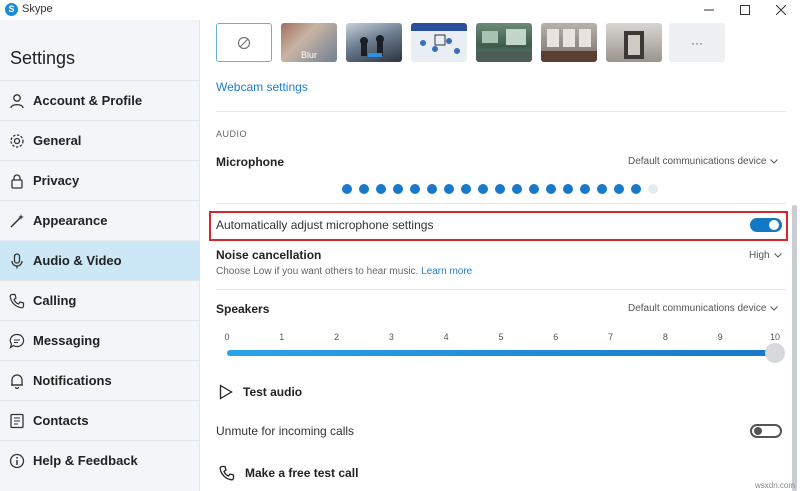 Image resolution: width=800 pixels, height=491 pixels. What do you see at coordinates (302, 473) in the screenshot?
I see `free-test-call-label: Make a free test call` at bounding box center [302, 473].